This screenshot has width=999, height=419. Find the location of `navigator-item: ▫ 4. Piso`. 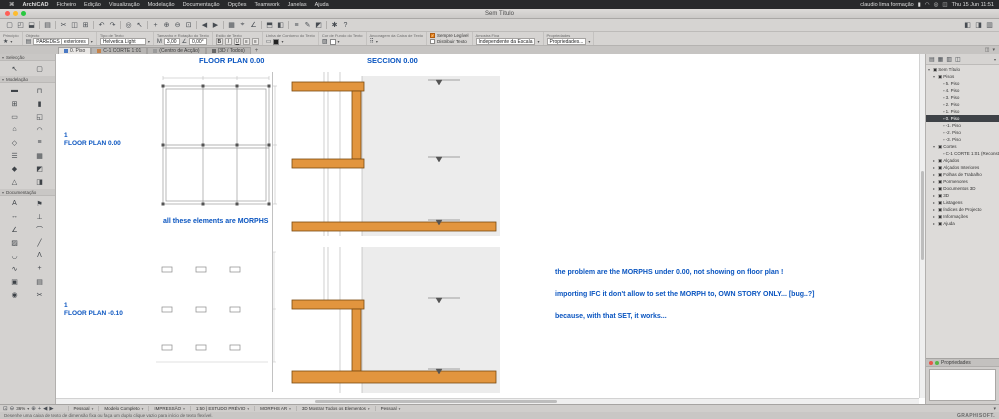

navigator-item: ▫ 4. Piso is located at coordinates (962, 90).